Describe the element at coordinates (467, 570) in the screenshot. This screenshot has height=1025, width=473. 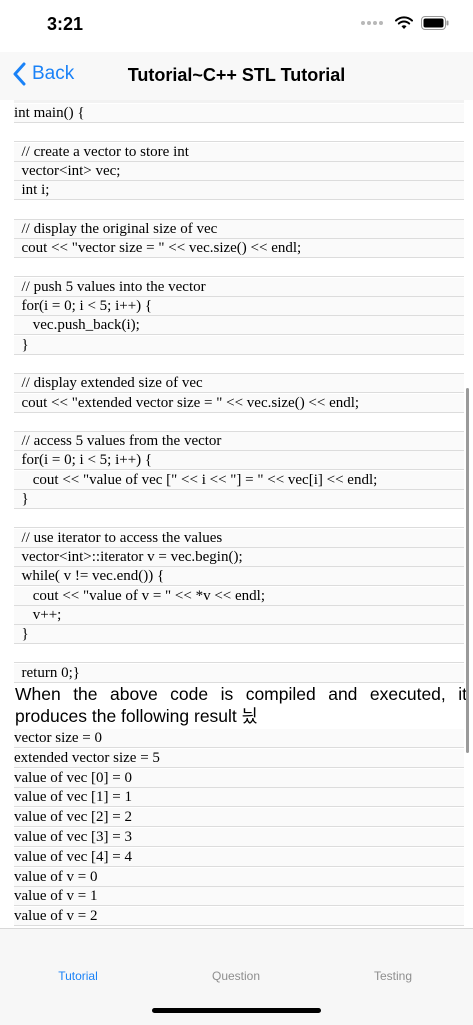
I see `scrollbar` at that location.